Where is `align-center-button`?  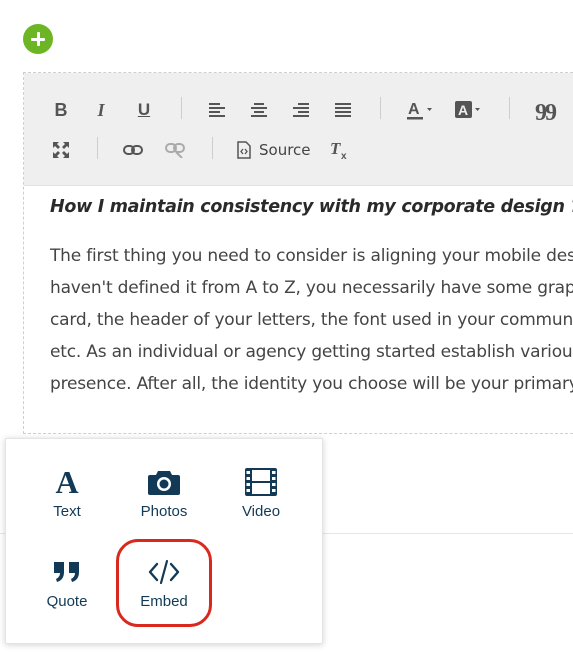
align-center-button is located at coordinates (259, 110).